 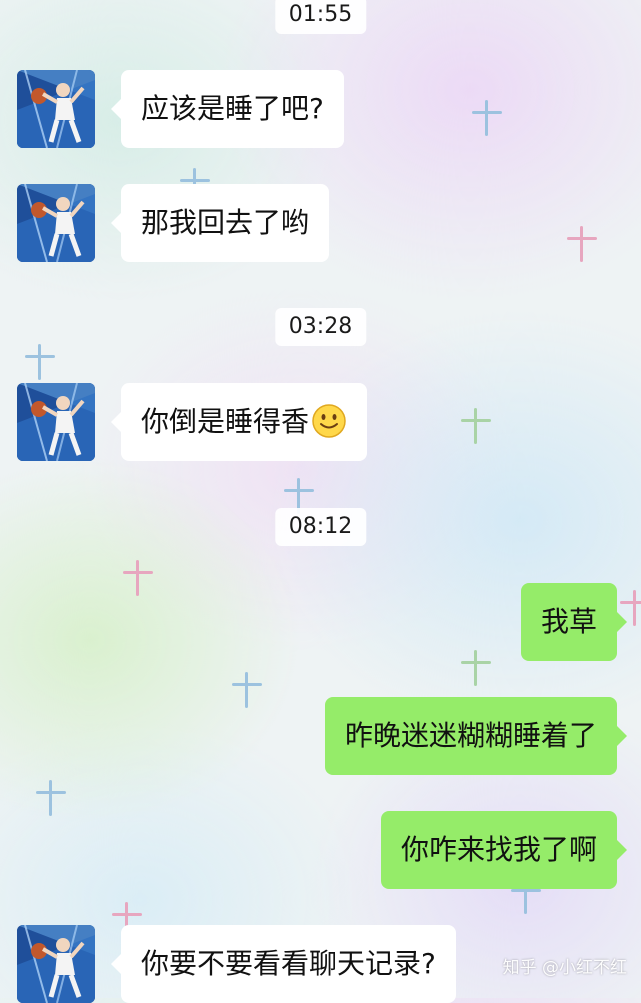 I want to click on message-bubble-incoming: 那我回去了哟, so click(x=220, y=223).